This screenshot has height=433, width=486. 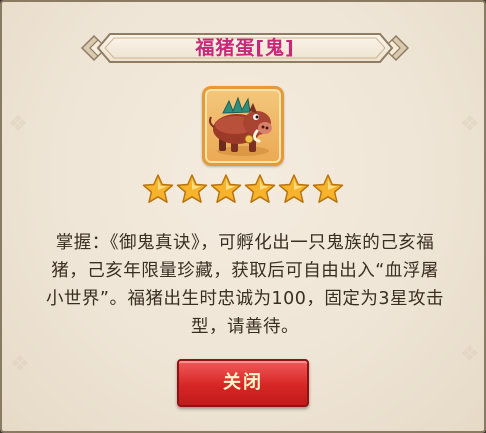 What do you see at coordinates (240, 126) in the screenshot?
I see `boar-pet-icon` at bounding box center [240, 126].